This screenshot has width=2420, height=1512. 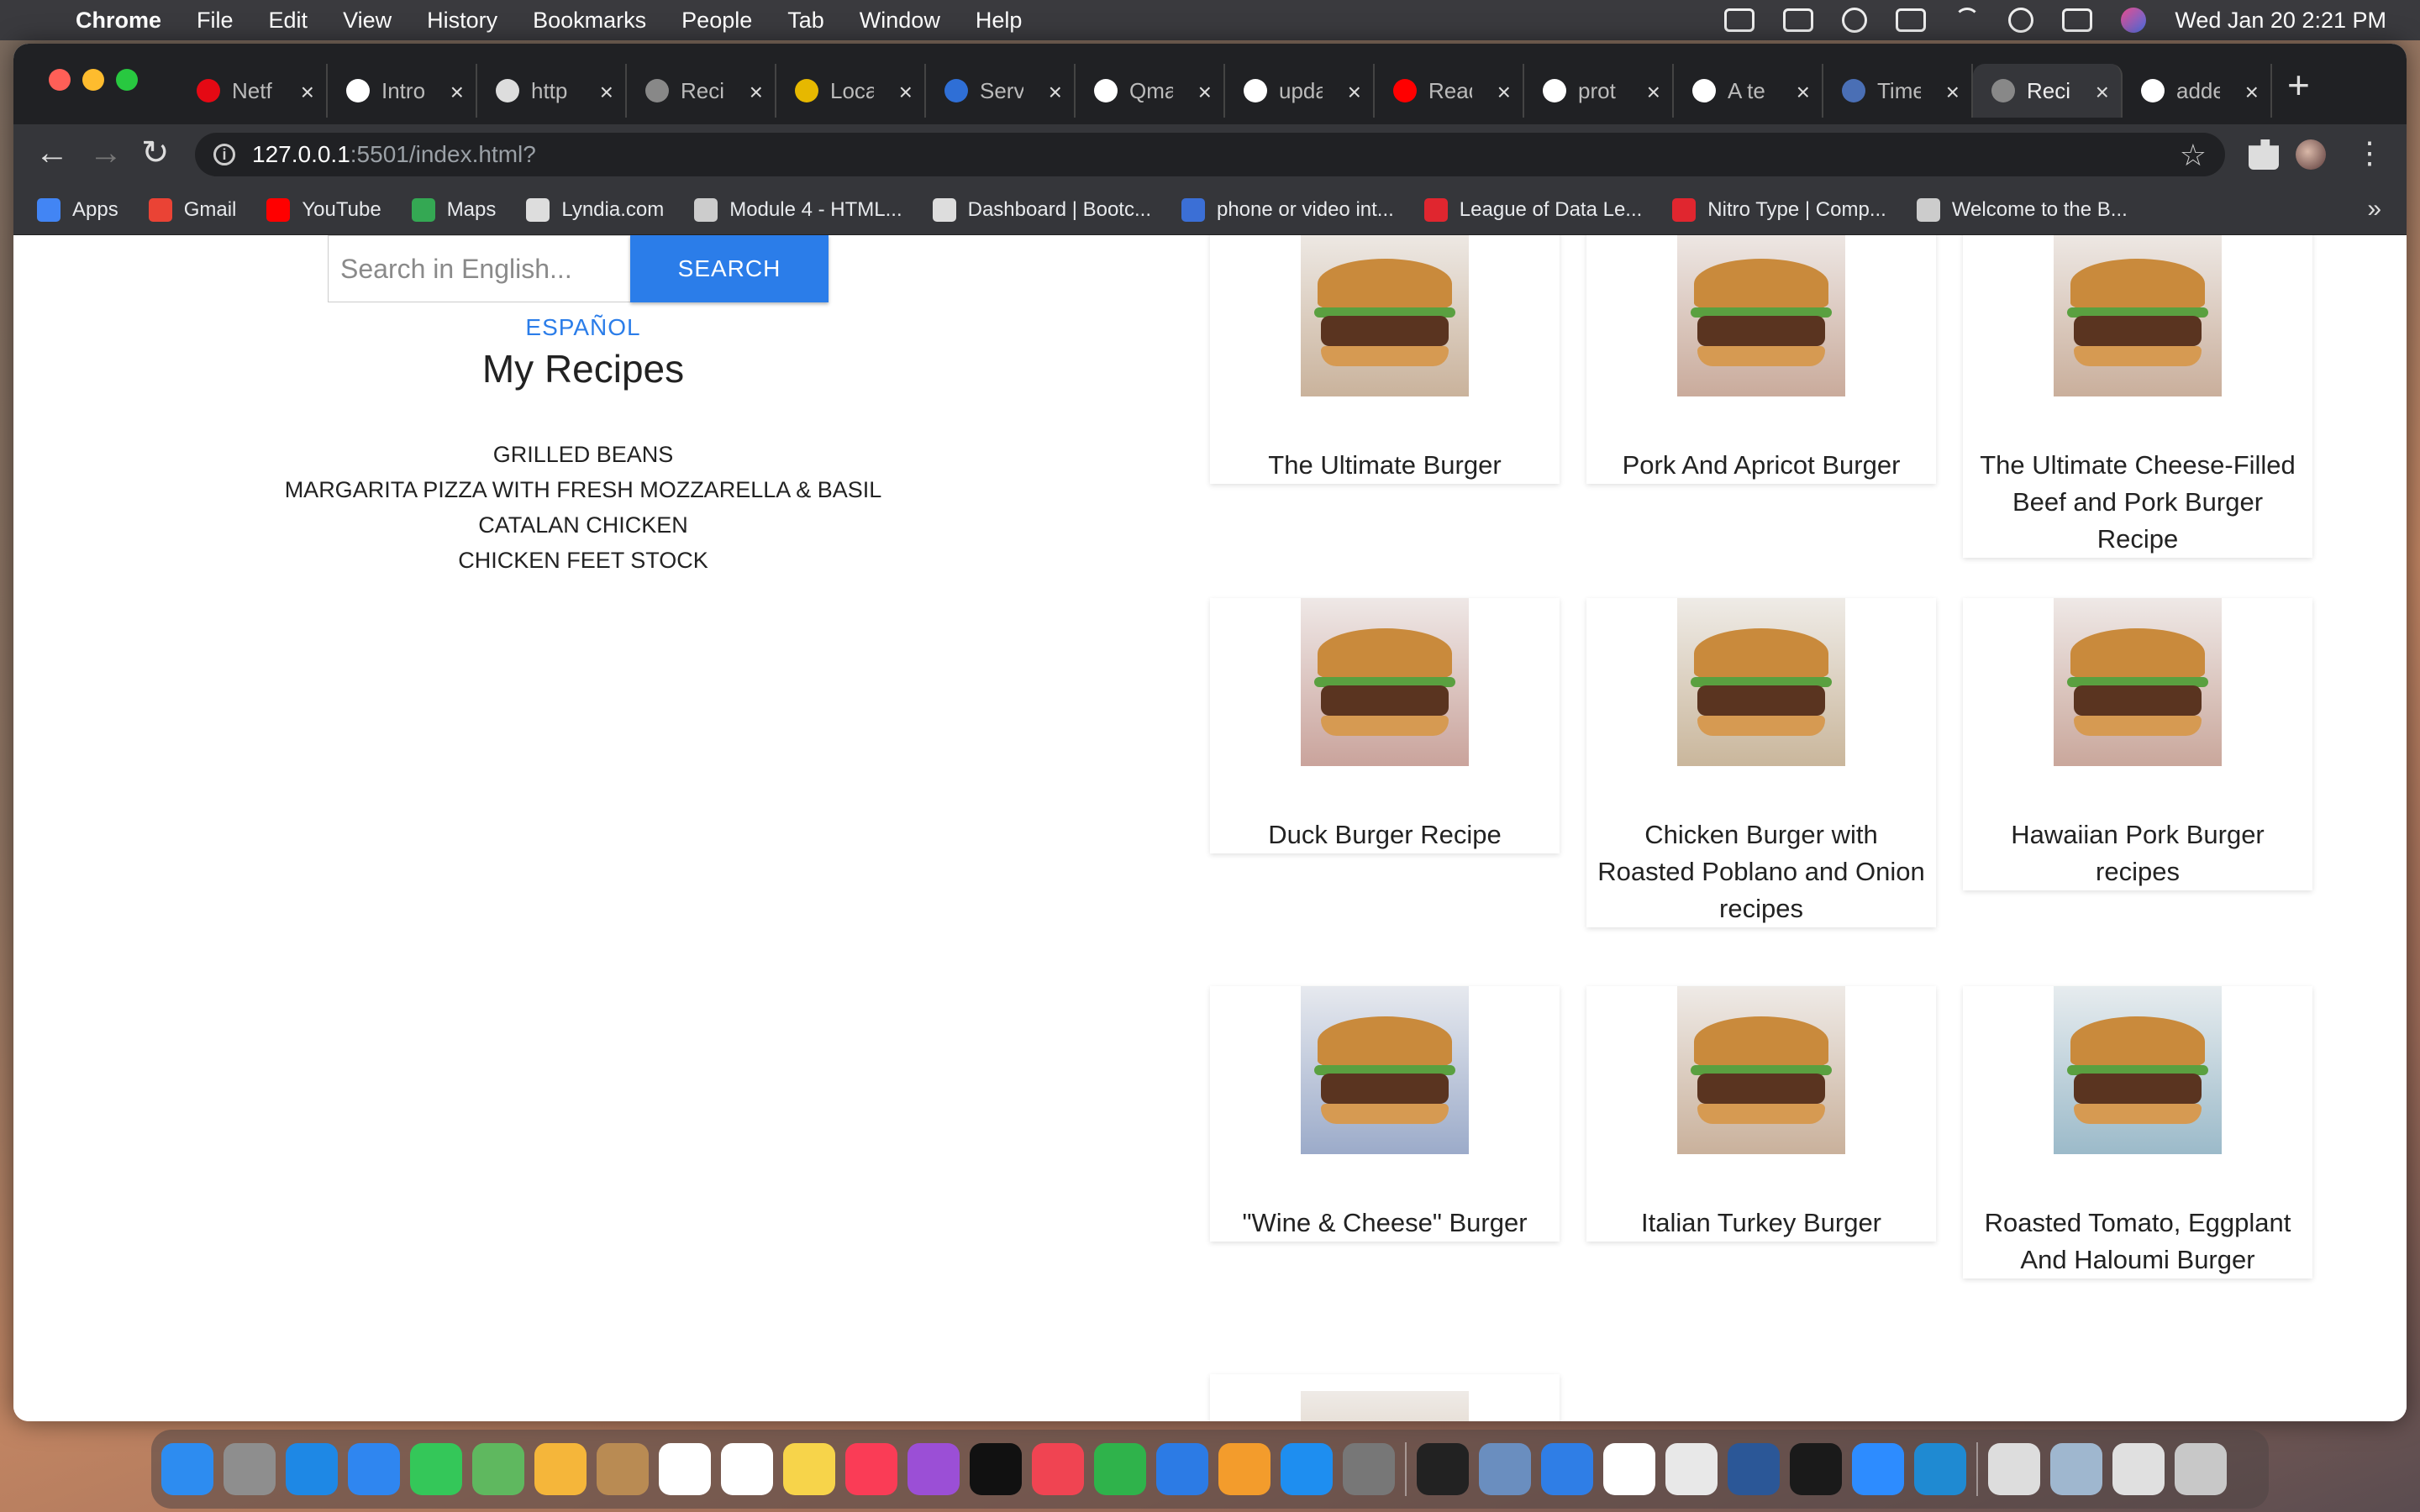 I want to click on xcode-icon, so click(x=1567, y=1469).